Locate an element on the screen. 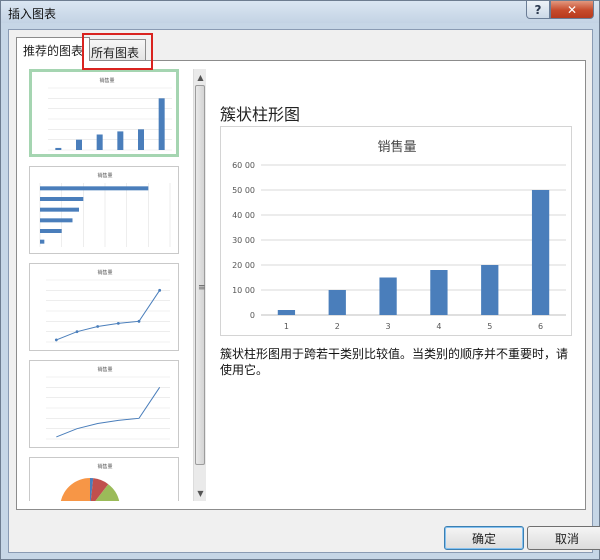 The height and width of the screenshot is (560, 600). y-tick-label: 50 00 is located at coordinates (243, 190).